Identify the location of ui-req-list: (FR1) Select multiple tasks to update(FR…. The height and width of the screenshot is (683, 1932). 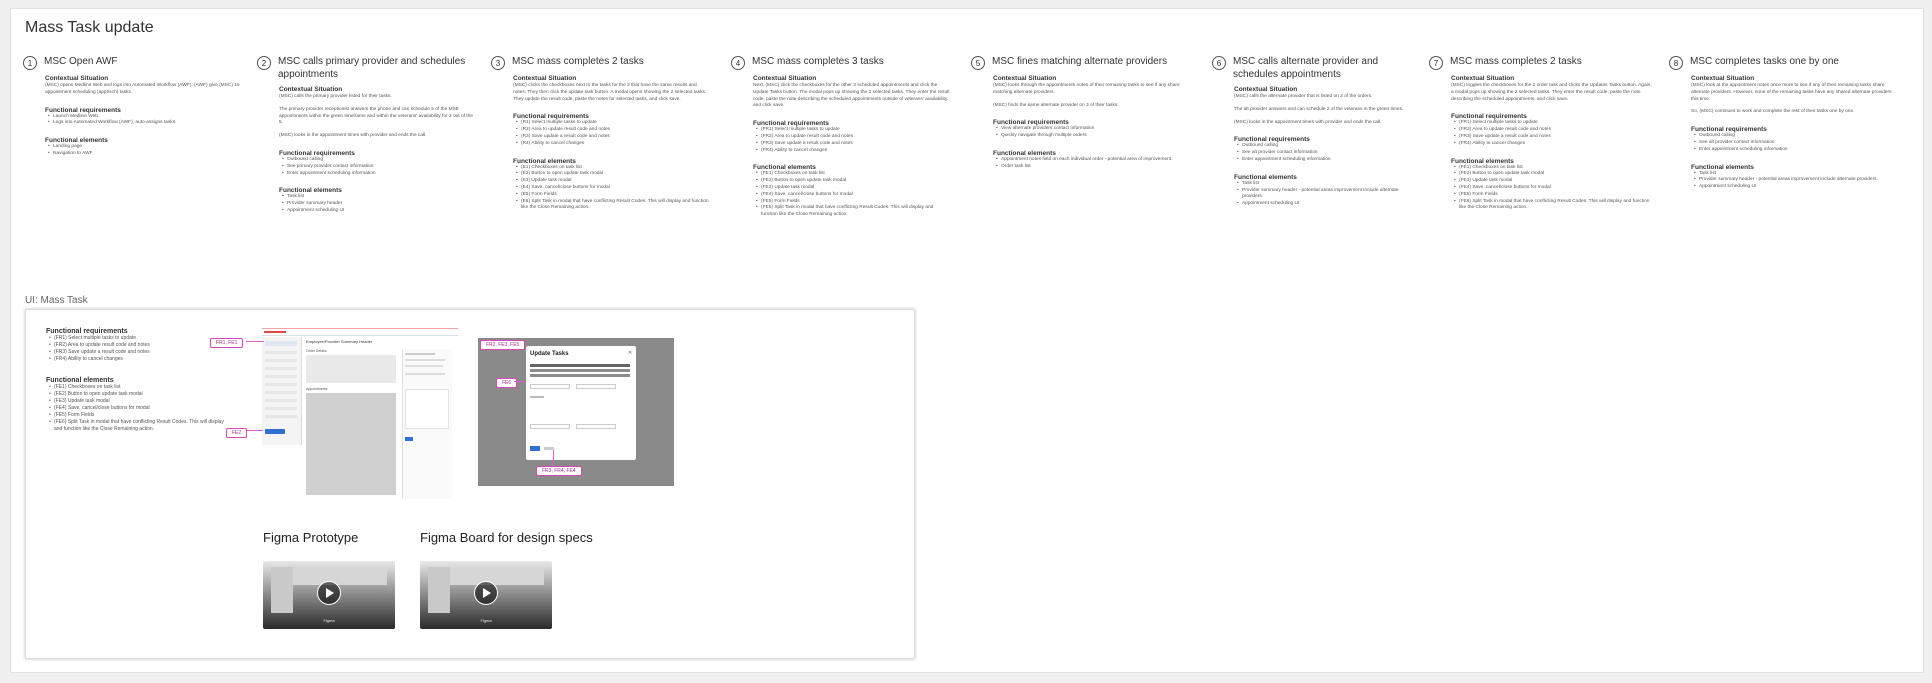
(136, 349).